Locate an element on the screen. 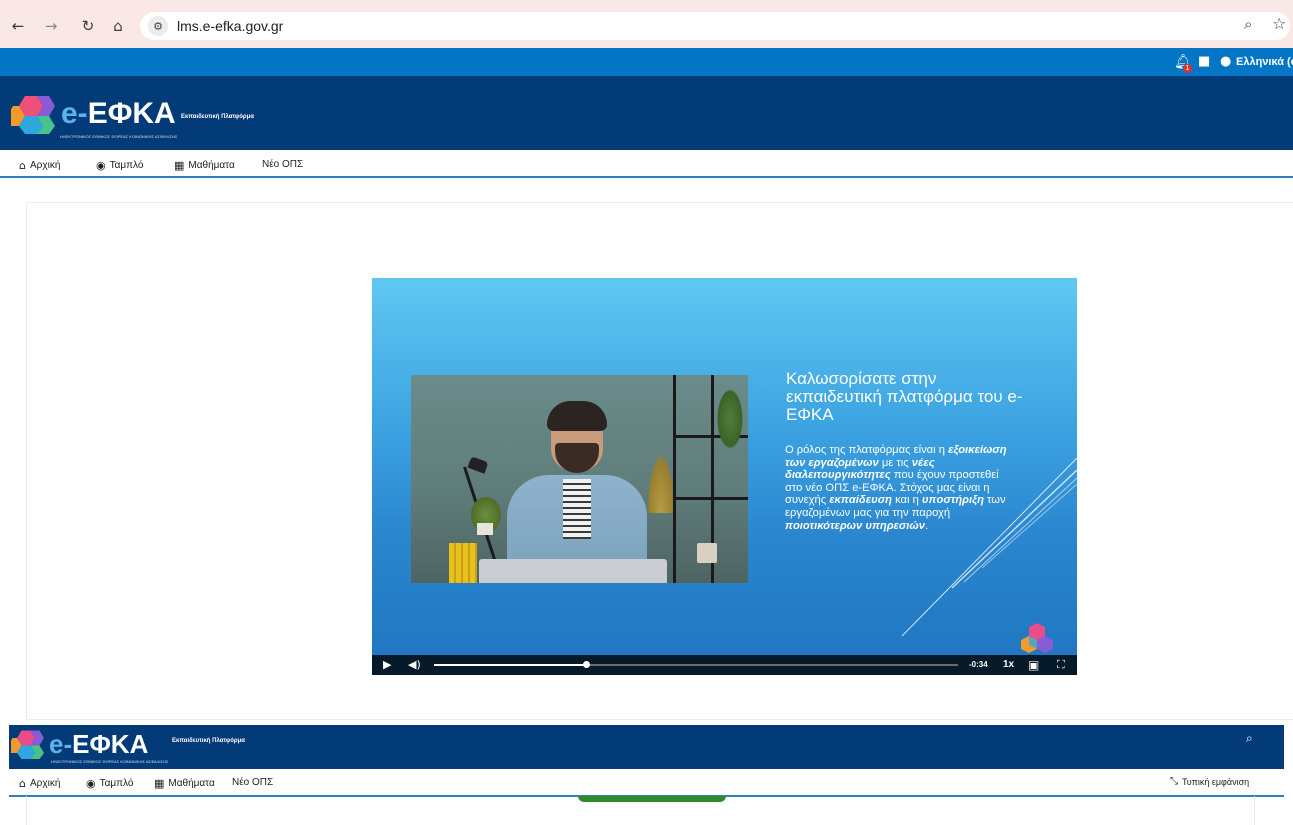 This screenshot has width=1293, height=825. url-text: lms.e-efka.gov.gr is located at coordinates (230, 26).